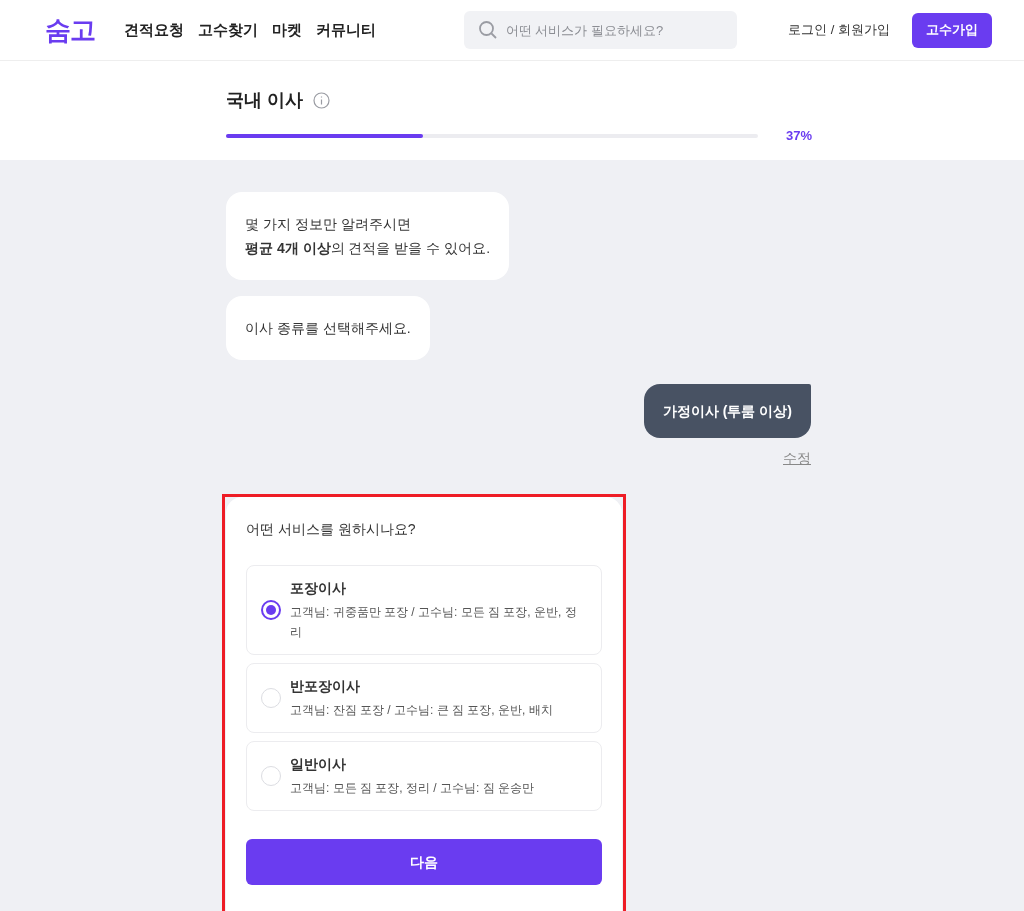 The height and width of the screenshot is (911, 1024). Describe the element at coordinates (412, 788) in the screenshot. I see `option-description: 고객님: 모든 짐 포장, 정리 / 고수님: 짐 운송만` at that location.